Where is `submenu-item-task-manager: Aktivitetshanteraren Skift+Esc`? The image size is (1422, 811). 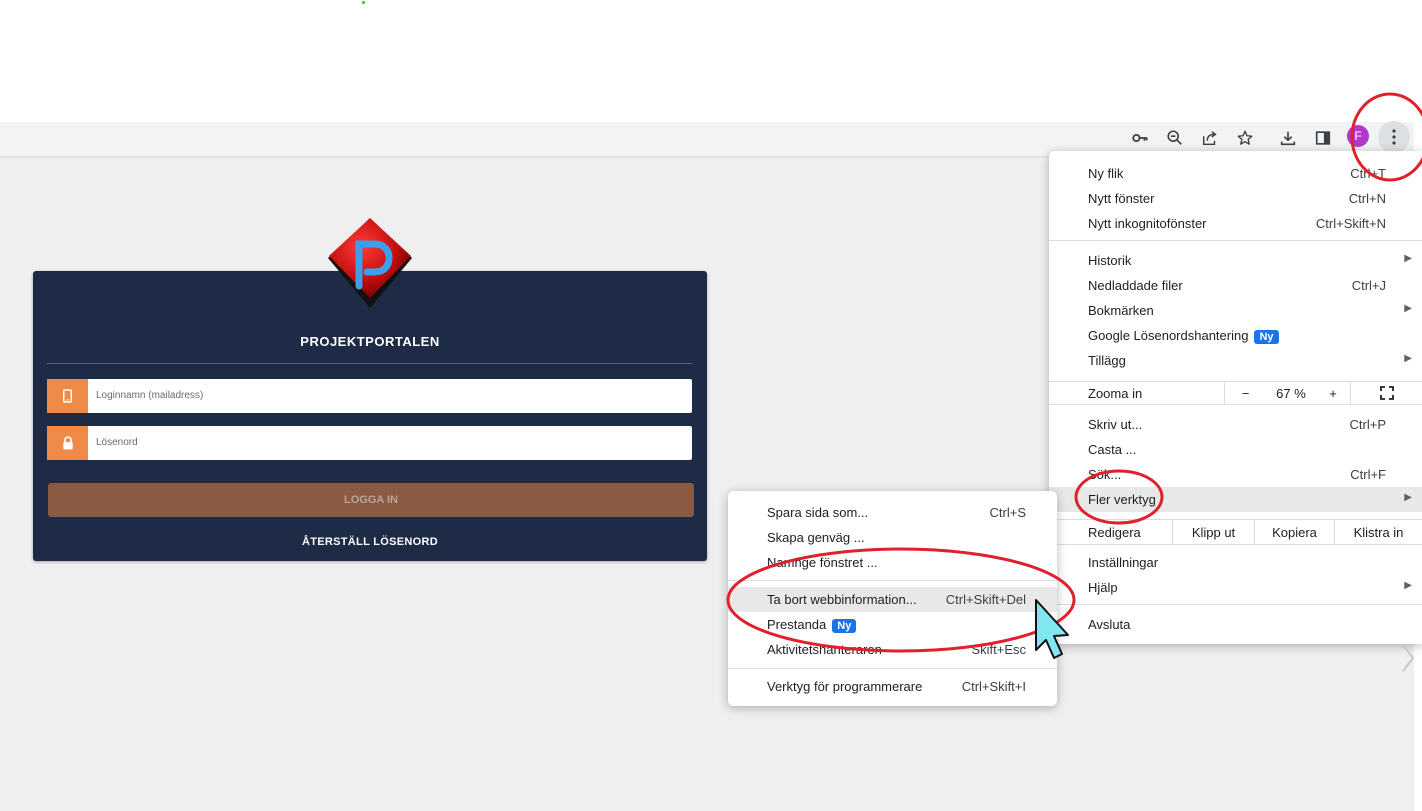
submenu-item-task-manager: Aktivitetshanteraren Skift+Esc is located at coordinates (892, 649).